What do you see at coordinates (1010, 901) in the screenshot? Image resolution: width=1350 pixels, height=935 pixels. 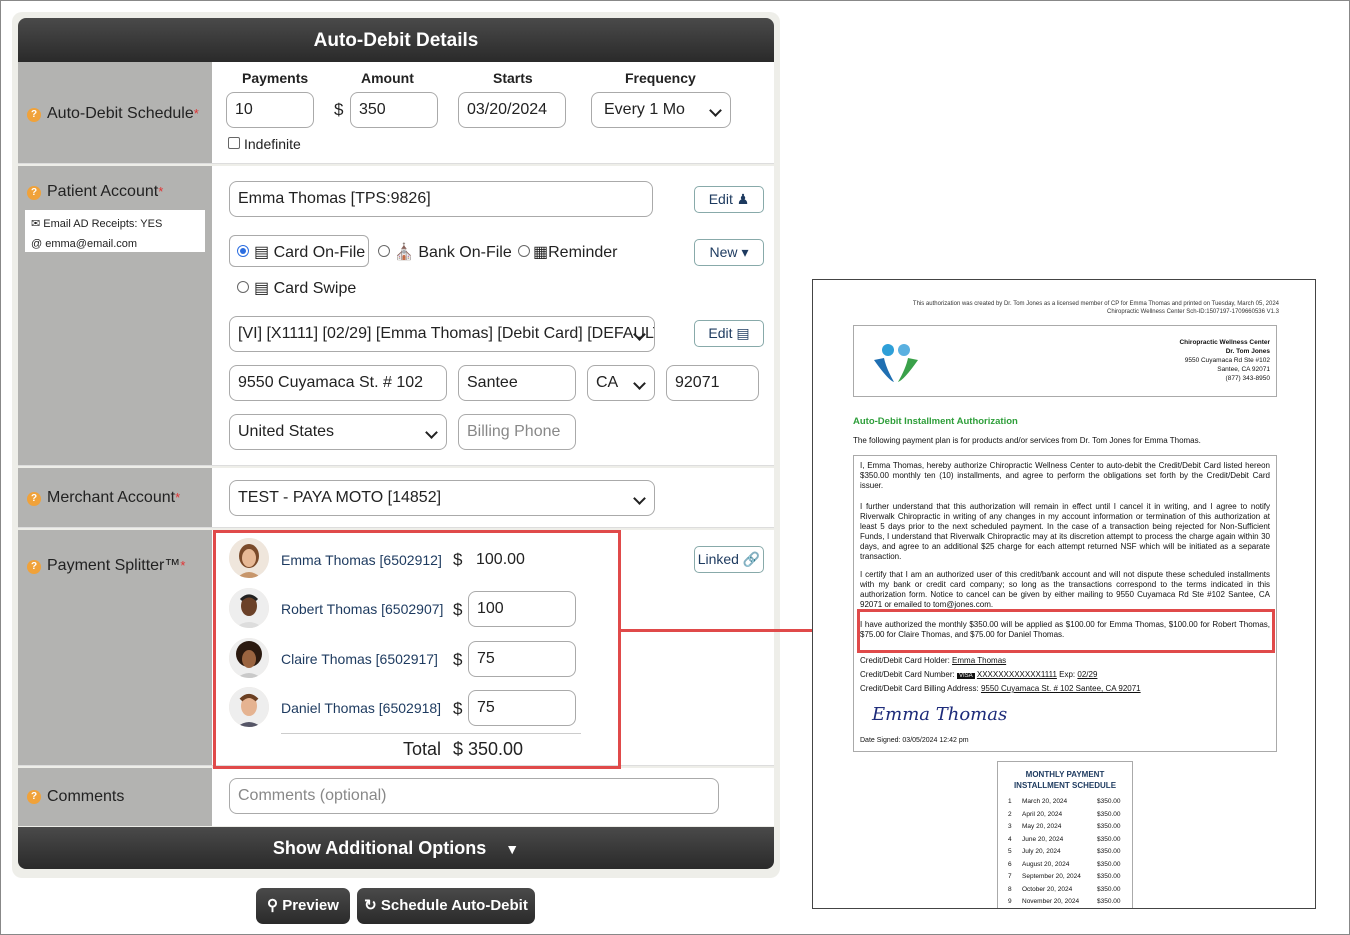 I see `schedule-n: 9` at bounding box center [1010, 901].